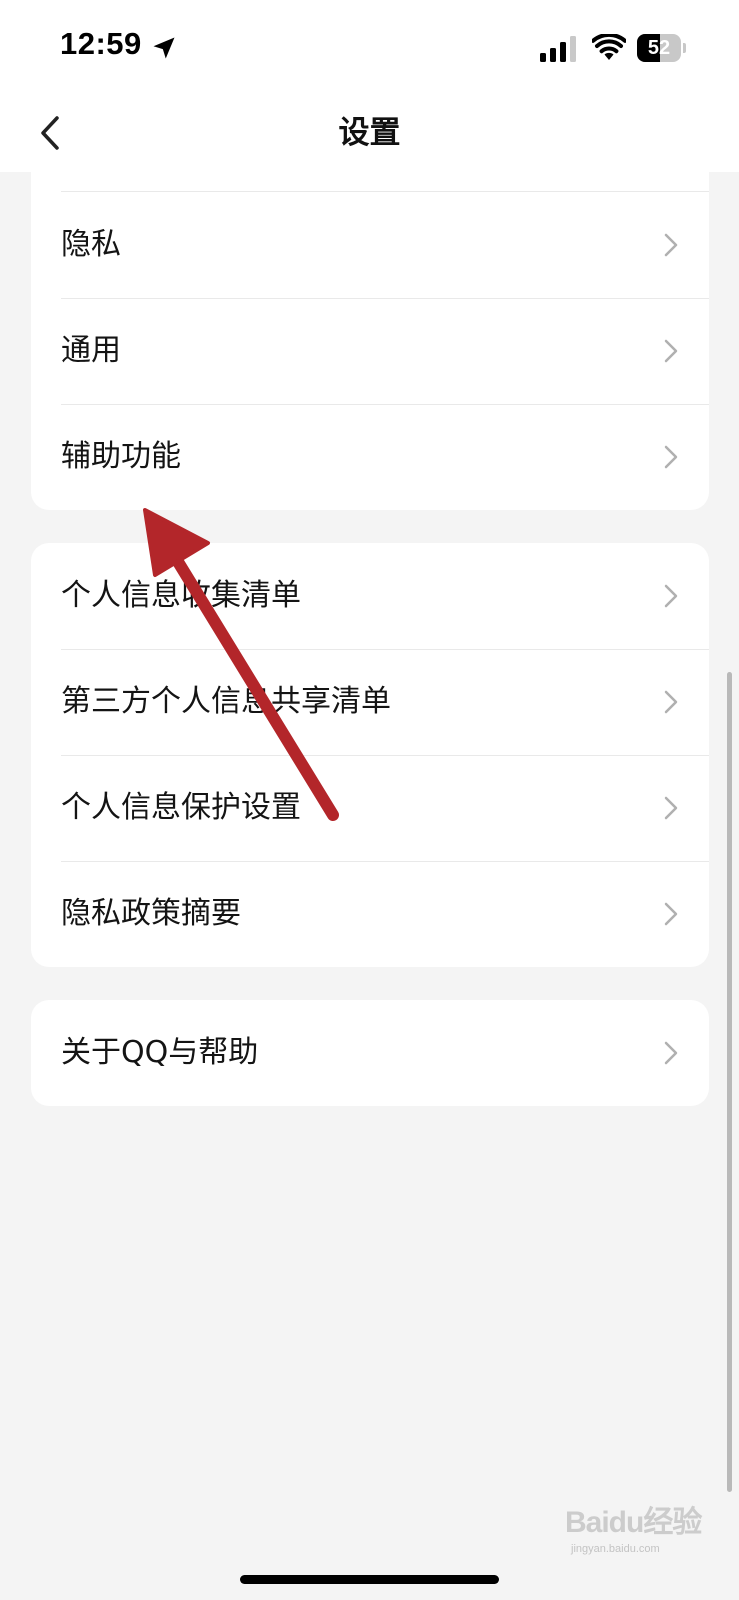 This screenshot has height=1600, width=739. Describe the element at coordinates (151, 913) in the screenshot. I see `settings-item-label: 隐私政策摘要` at that location.